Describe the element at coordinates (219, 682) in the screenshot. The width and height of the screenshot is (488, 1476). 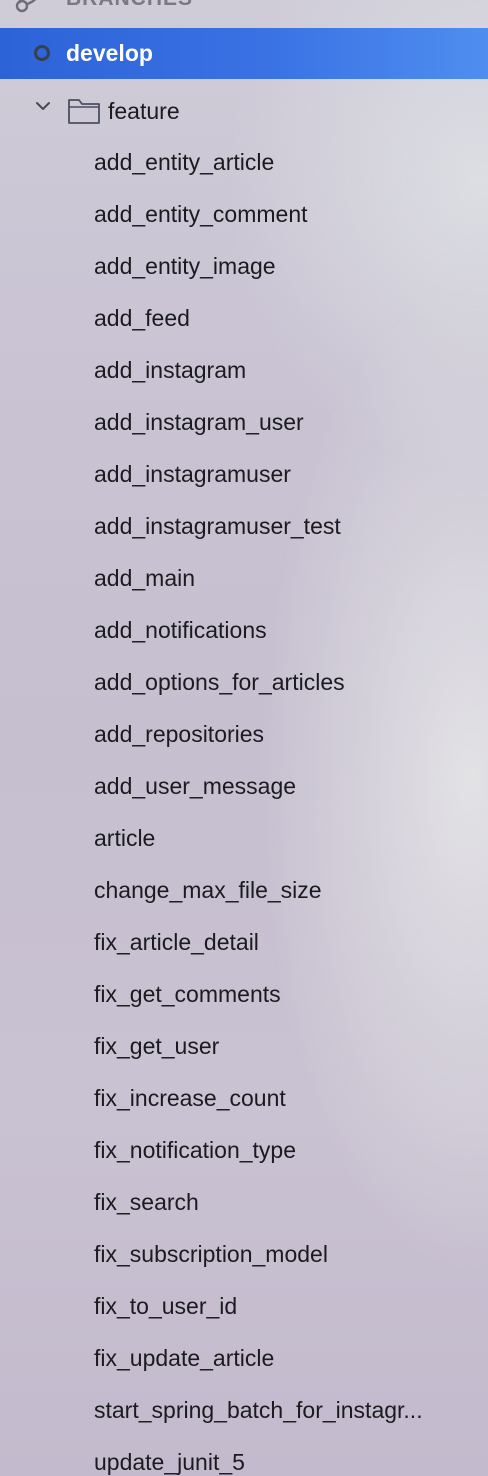
I see `branch-label: add_options_for_articles` at that location.